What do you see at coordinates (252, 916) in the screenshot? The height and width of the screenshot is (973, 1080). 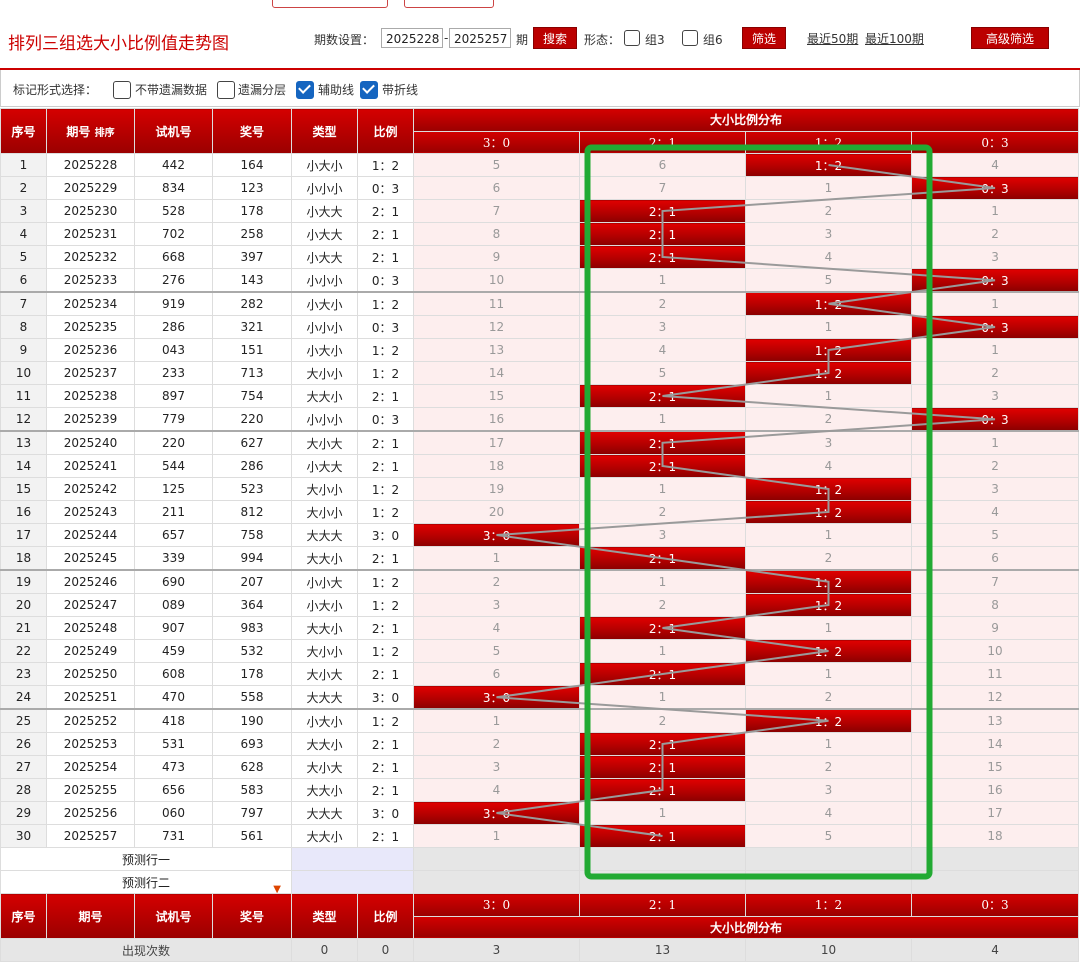 I see `footer-header-prize: 奖号` at bounding box center [252, 916].